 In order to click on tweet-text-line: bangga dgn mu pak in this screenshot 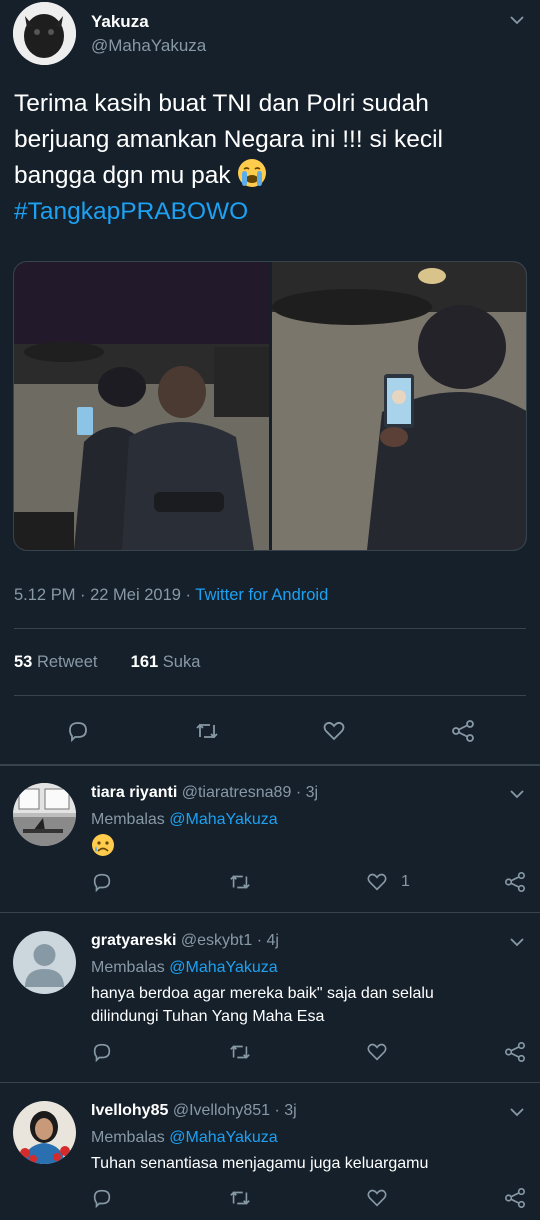, I will do `click(269, 176)`.